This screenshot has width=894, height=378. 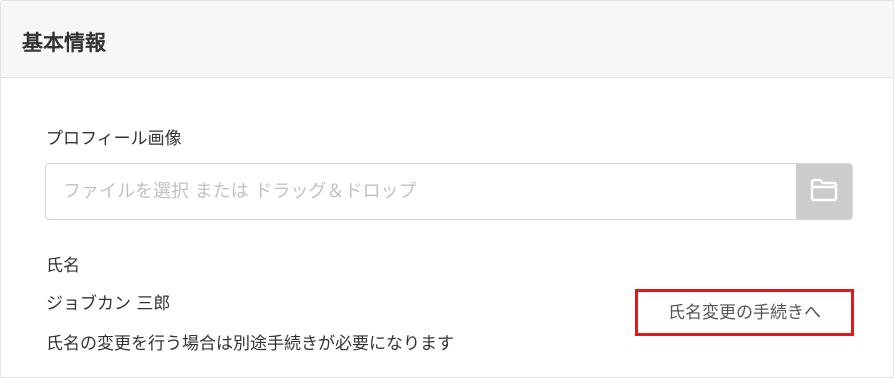 I want to click on name-label: 氏名, so click(x=63, y=266).